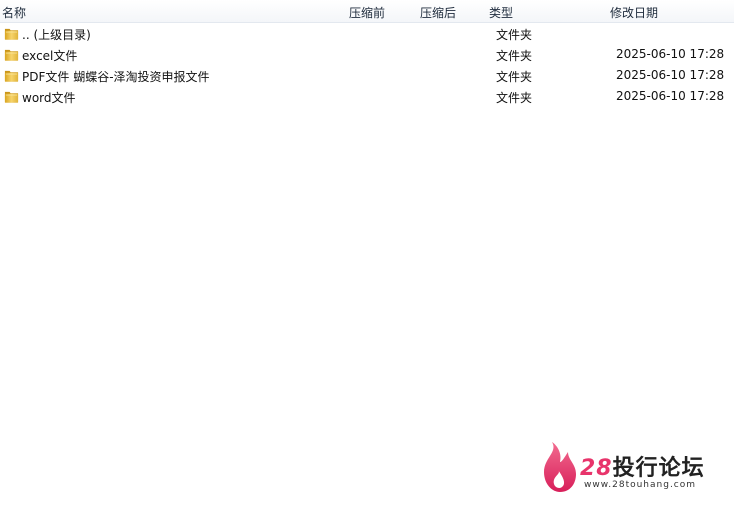 This screenshot has height=518, width=734. I want to click on column-before: 压缩前, so click(367, 12).